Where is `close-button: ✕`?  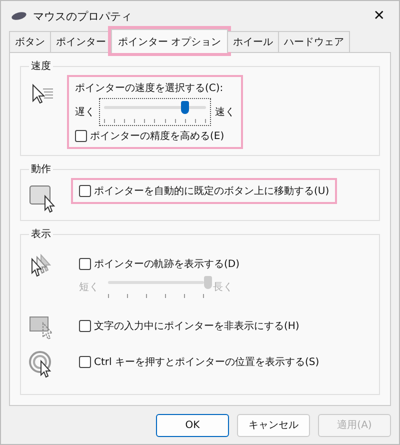
close-button: ✕ is located at coordinates (379, 16).